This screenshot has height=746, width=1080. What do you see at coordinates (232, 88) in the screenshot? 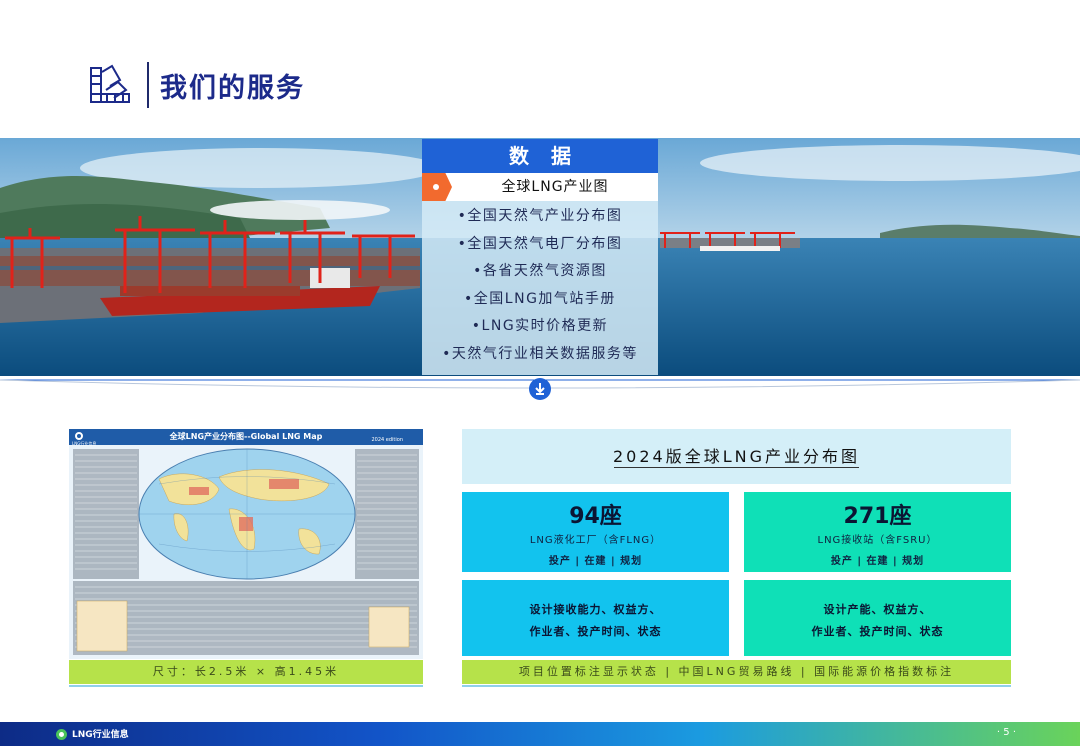
I see `page-title: 我们的服务` at bounding box center [232, 88].